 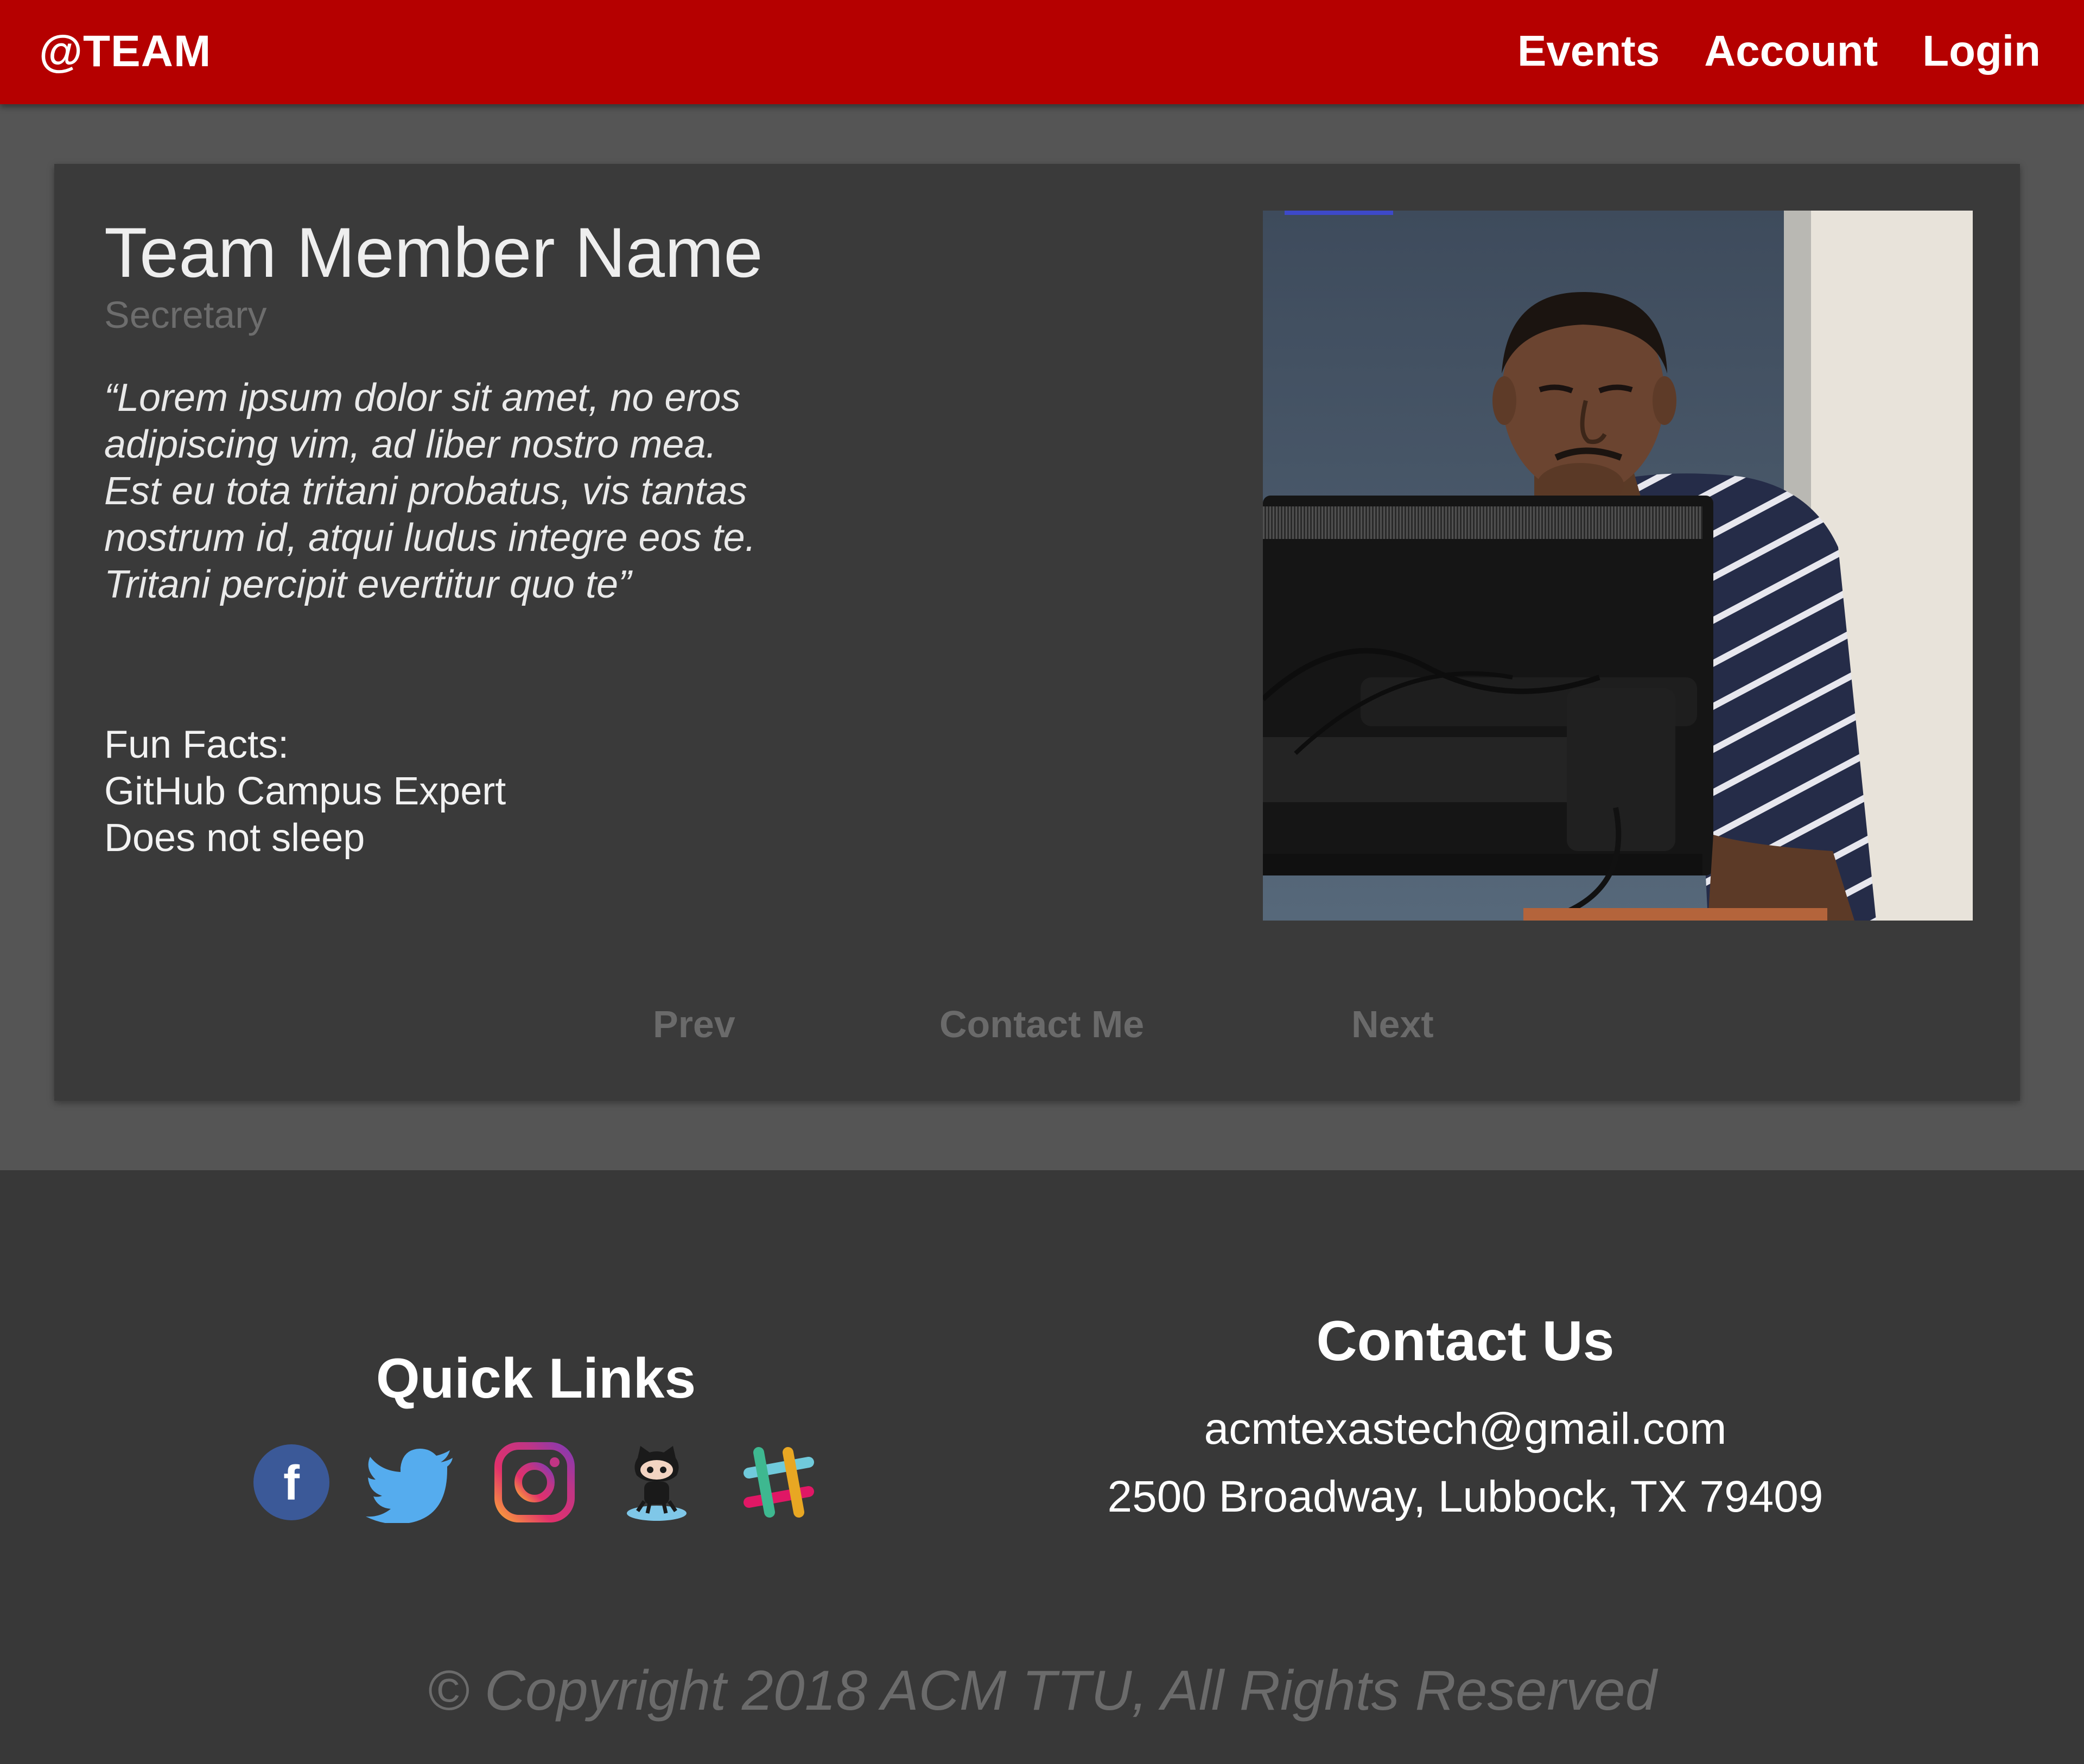 What do you see at coordinates (125, 51) in the screenshot?
I see `brand-logo: @TEAM` at bounding box center [125, 51].